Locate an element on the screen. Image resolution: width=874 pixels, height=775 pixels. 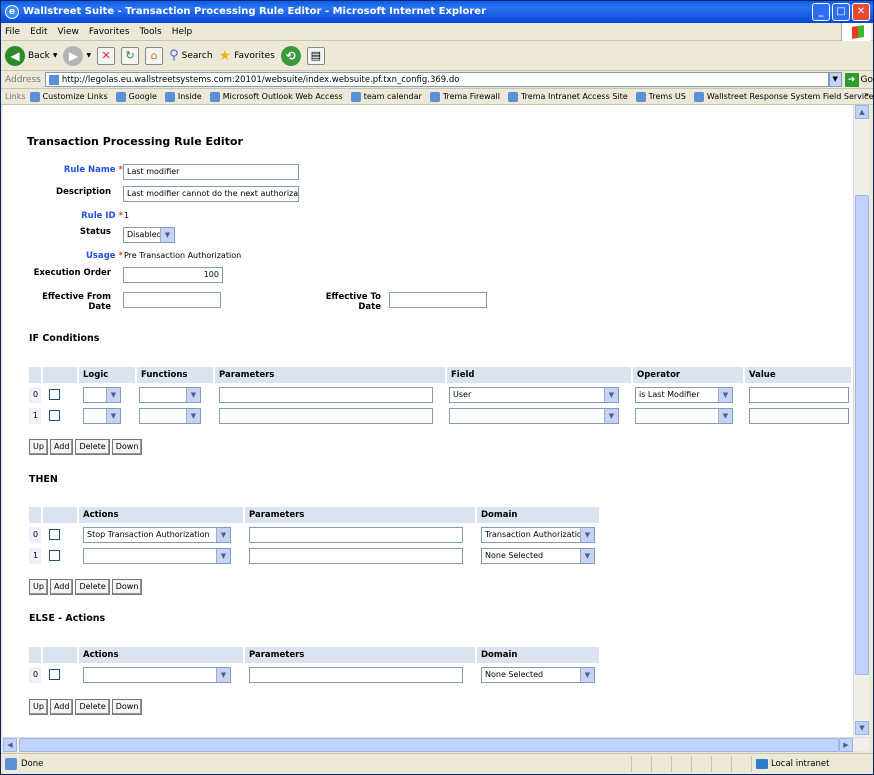
field-select: ▼ is located at coordinates (534, 416).